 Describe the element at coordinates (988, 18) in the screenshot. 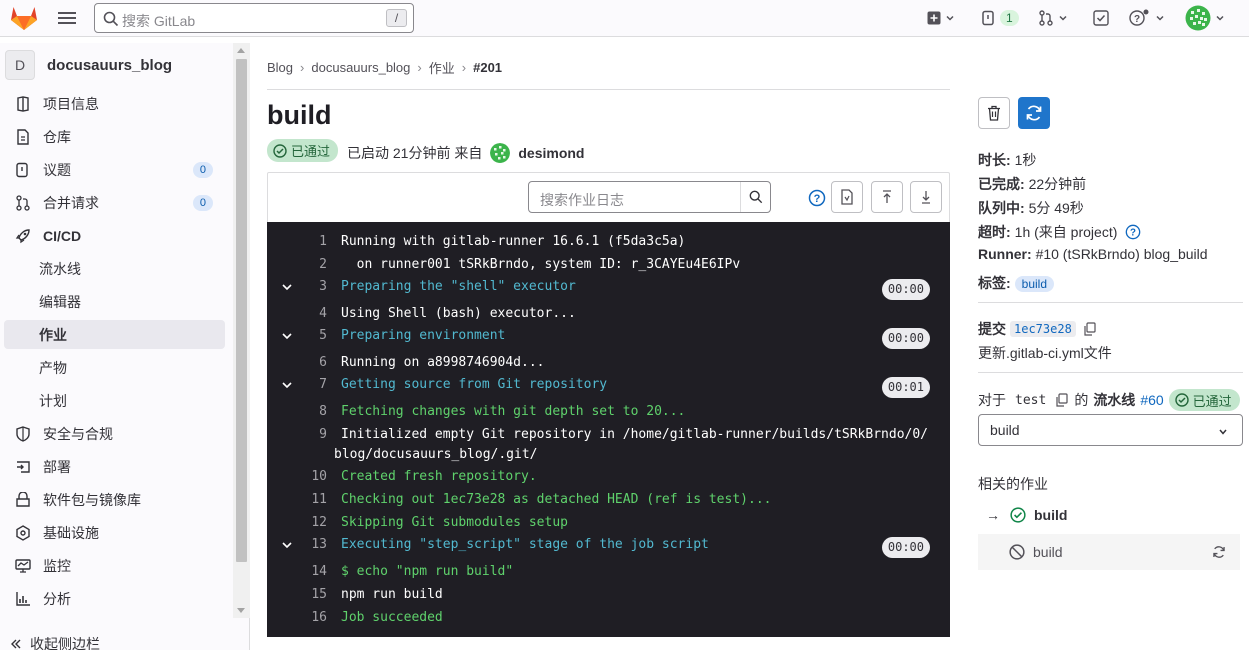

I see `issues-icon` at that location.